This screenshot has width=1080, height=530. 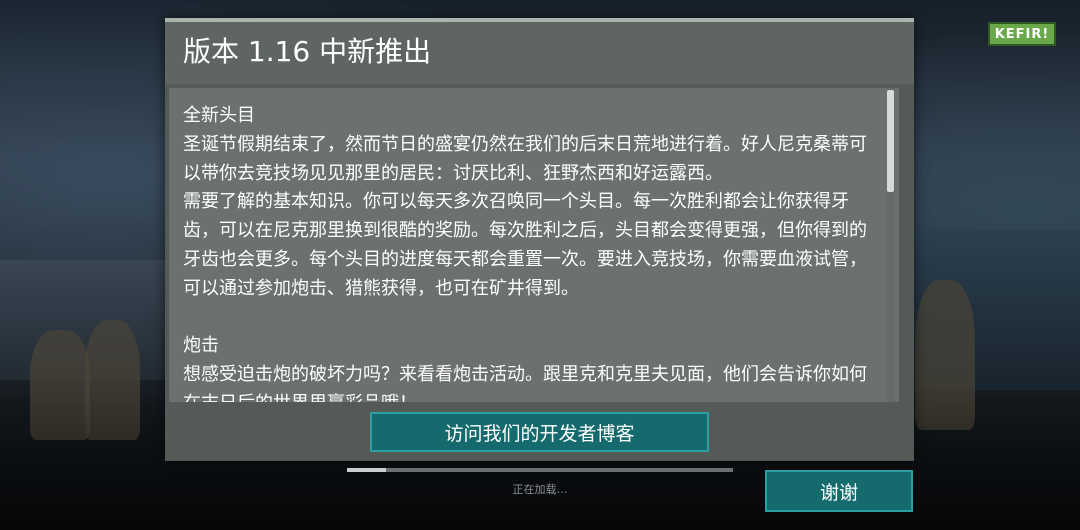 I want to click on dialog-header: 版本 1.16 中新推出, so click(x=539, y=53).